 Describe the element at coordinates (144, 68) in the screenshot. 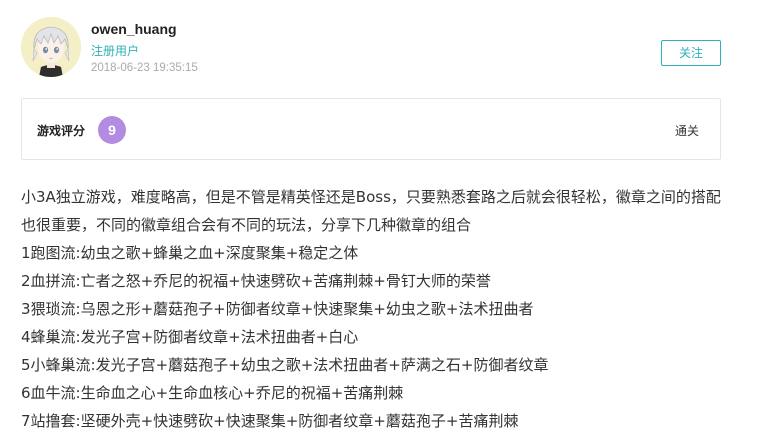

I see `post-timestamp: 2018-06-23 19:35:15` at that location.